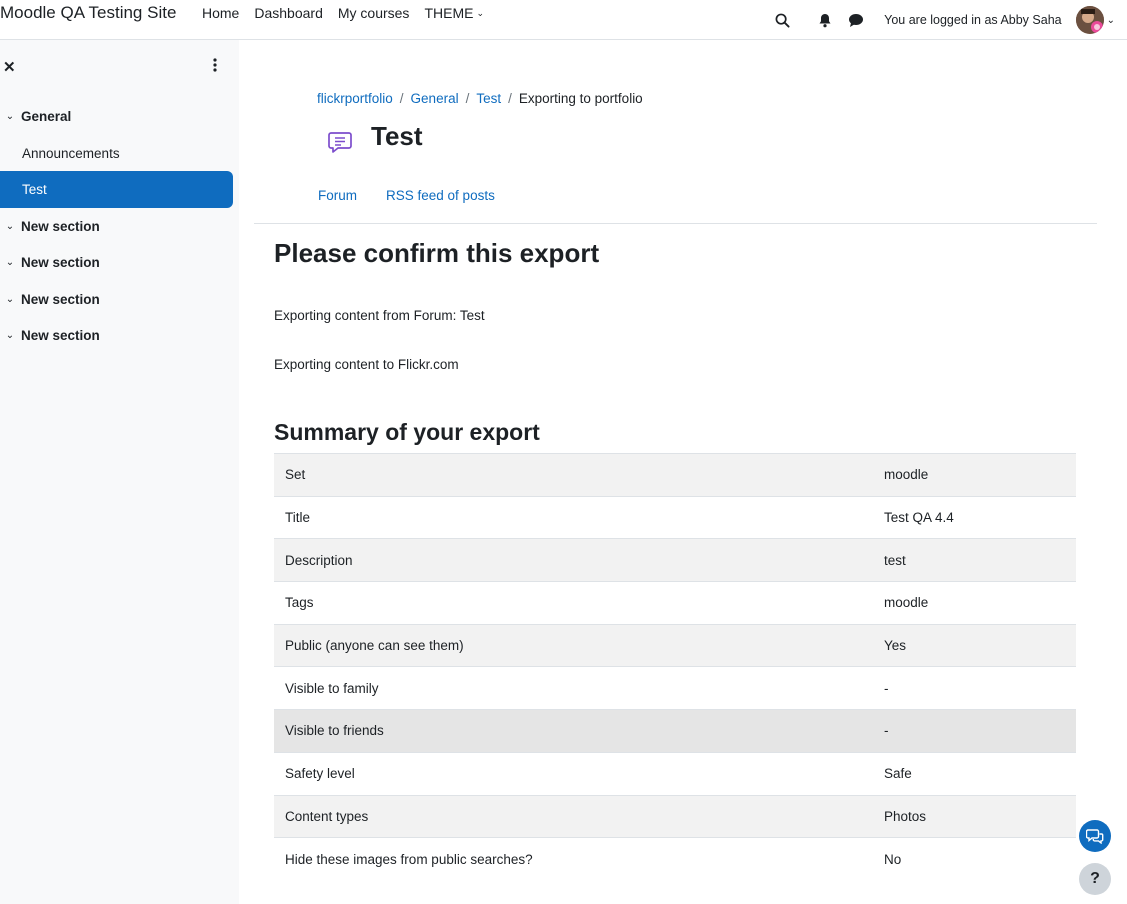 Image resolution: width=1127 pixels, height=904 pixels. What do you see at coordinates (1089, 20) in the screenshot?
I see `user-avatar` at bounding box center [1089, 20].